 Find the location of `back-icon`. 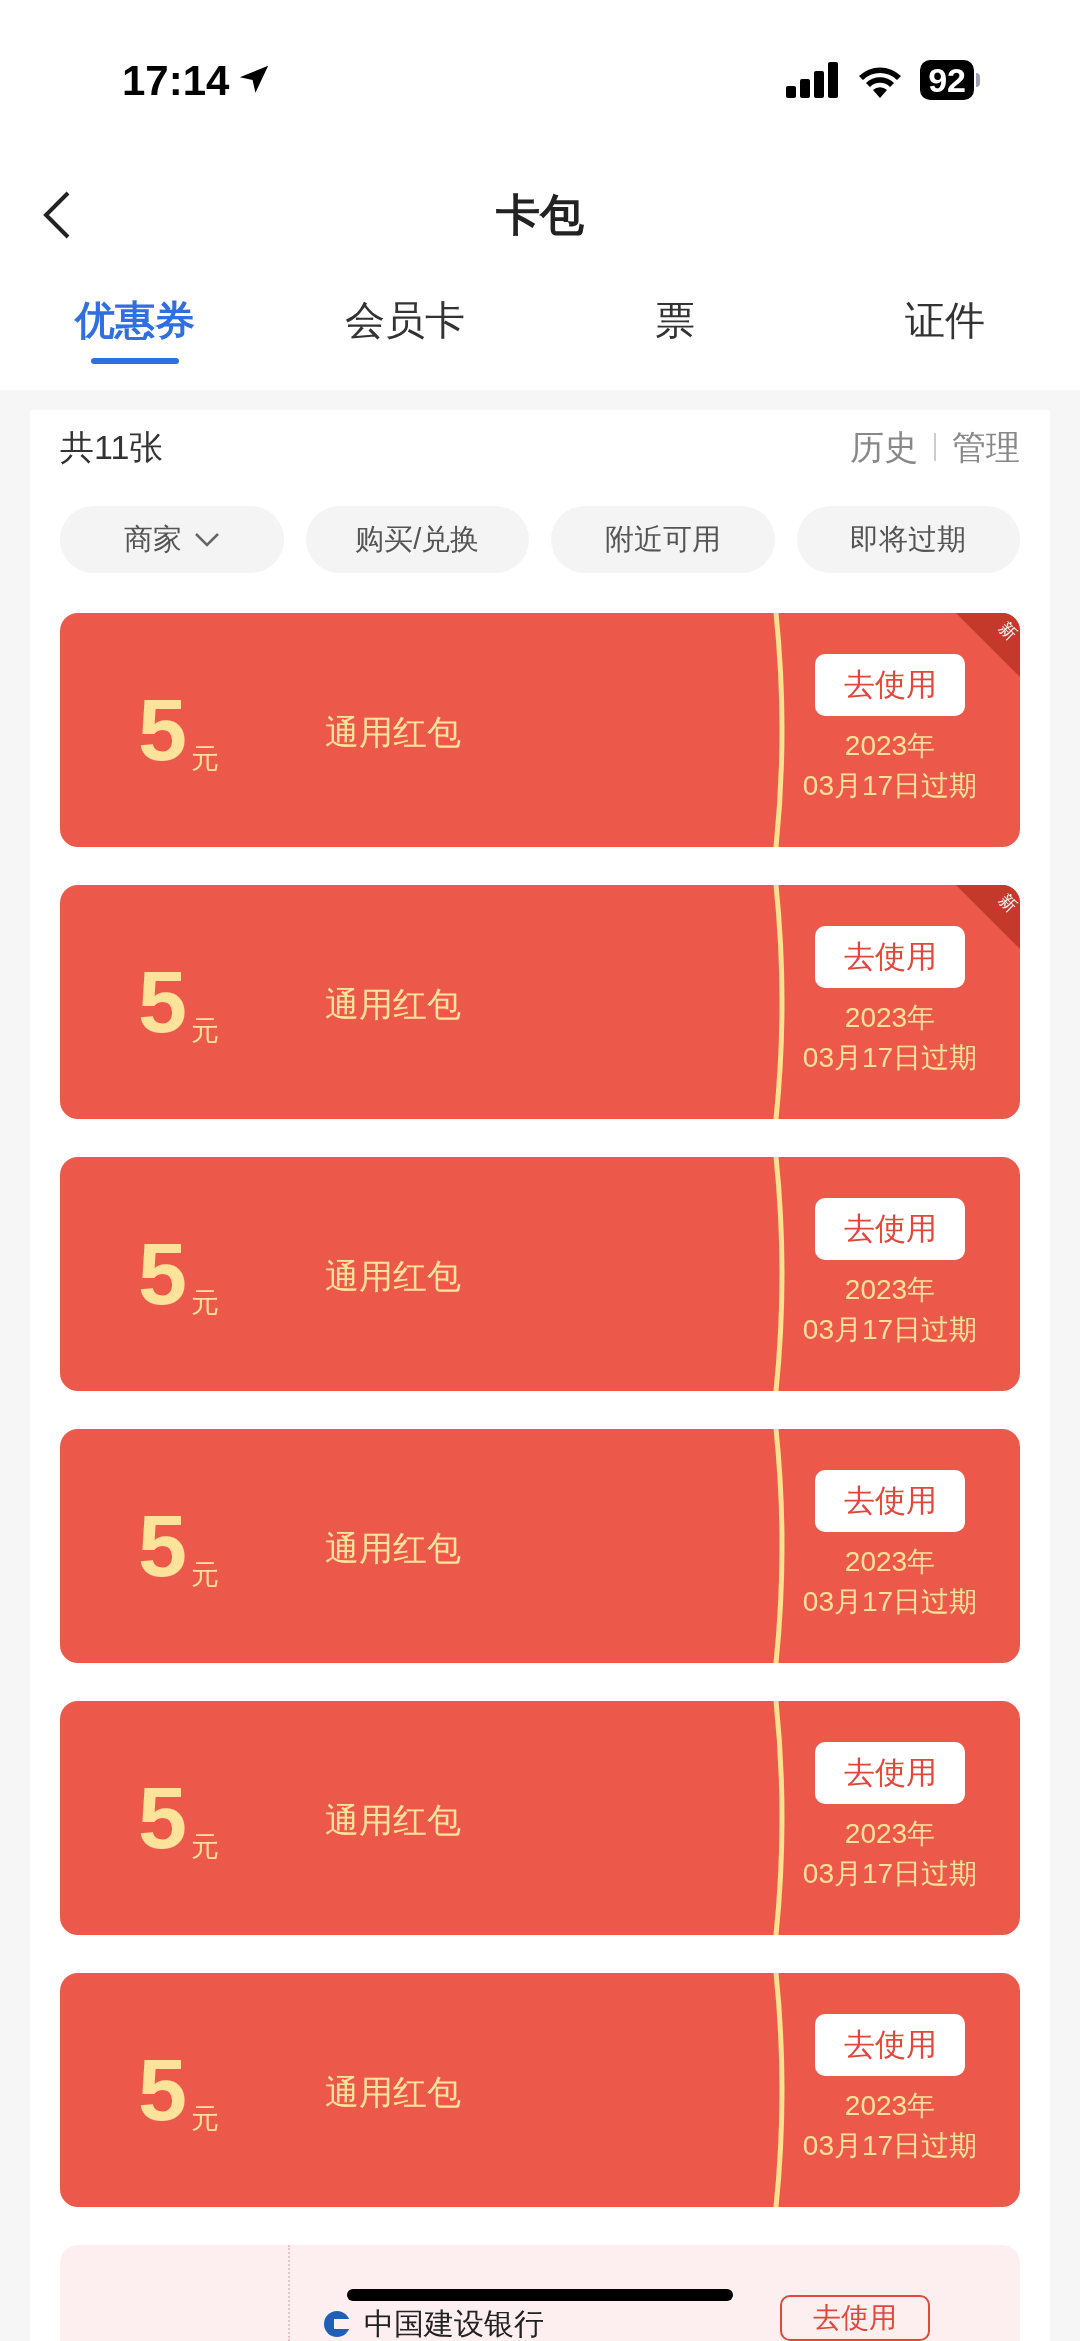

back-icon is located at coordinates (57, 215).